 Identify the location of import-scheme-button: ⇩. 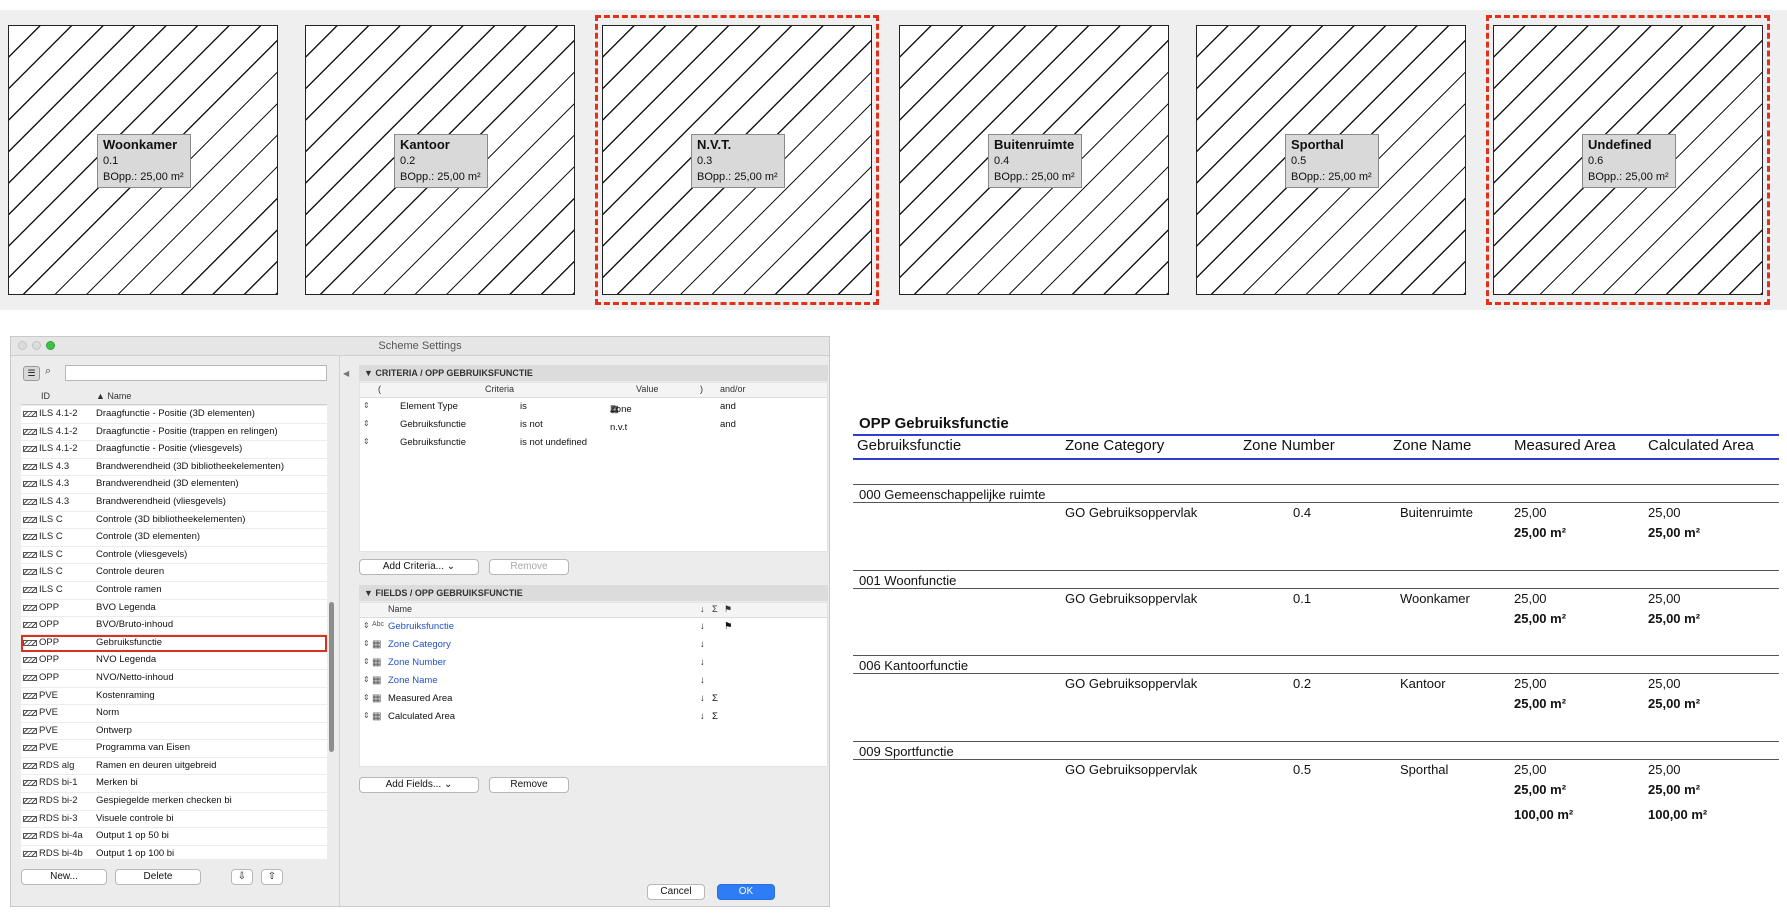
(242, 877).